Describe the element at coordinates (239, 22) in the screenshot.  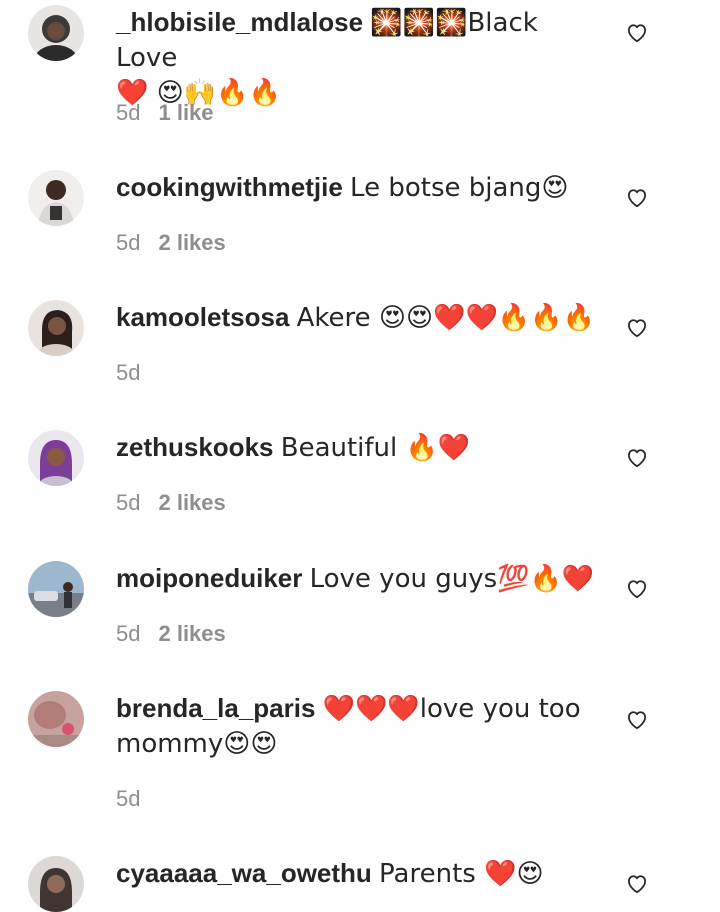
I see `comment-username: _hlobisile_mdlalose` at that location.